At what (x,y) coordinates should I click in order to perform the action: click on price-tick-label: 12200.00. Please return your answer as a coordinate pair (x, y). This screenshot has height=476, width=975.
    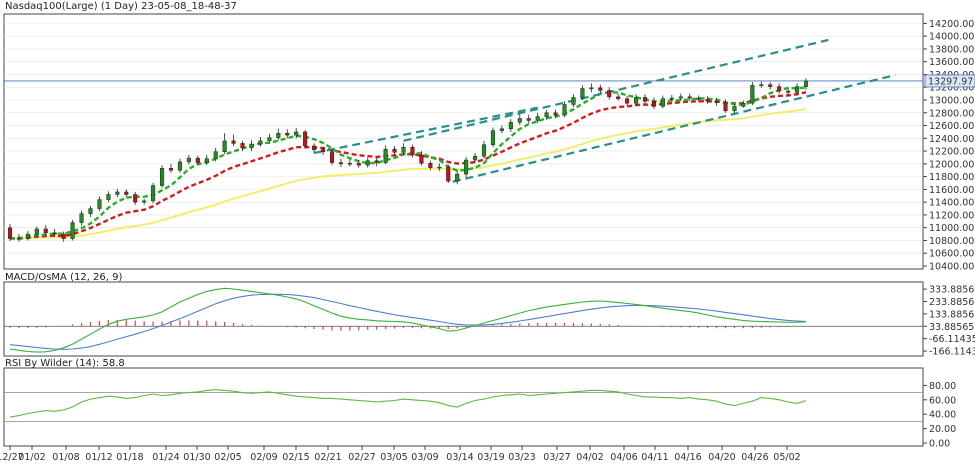
    Looking at the image, I should click on (951, 152).